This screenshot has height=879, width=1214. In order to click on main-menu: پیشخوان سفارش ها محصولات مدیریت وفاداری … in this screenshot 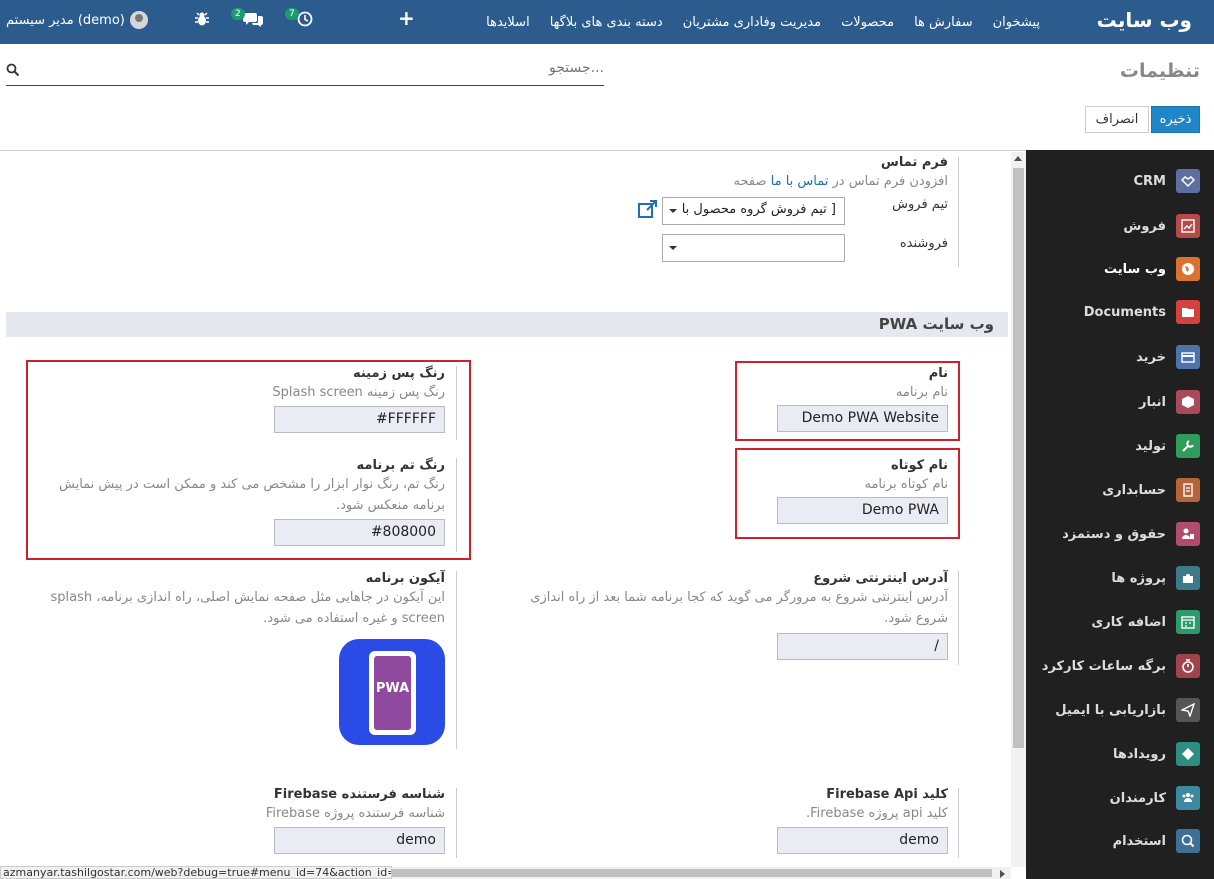, I will do `click(753, 22)`.